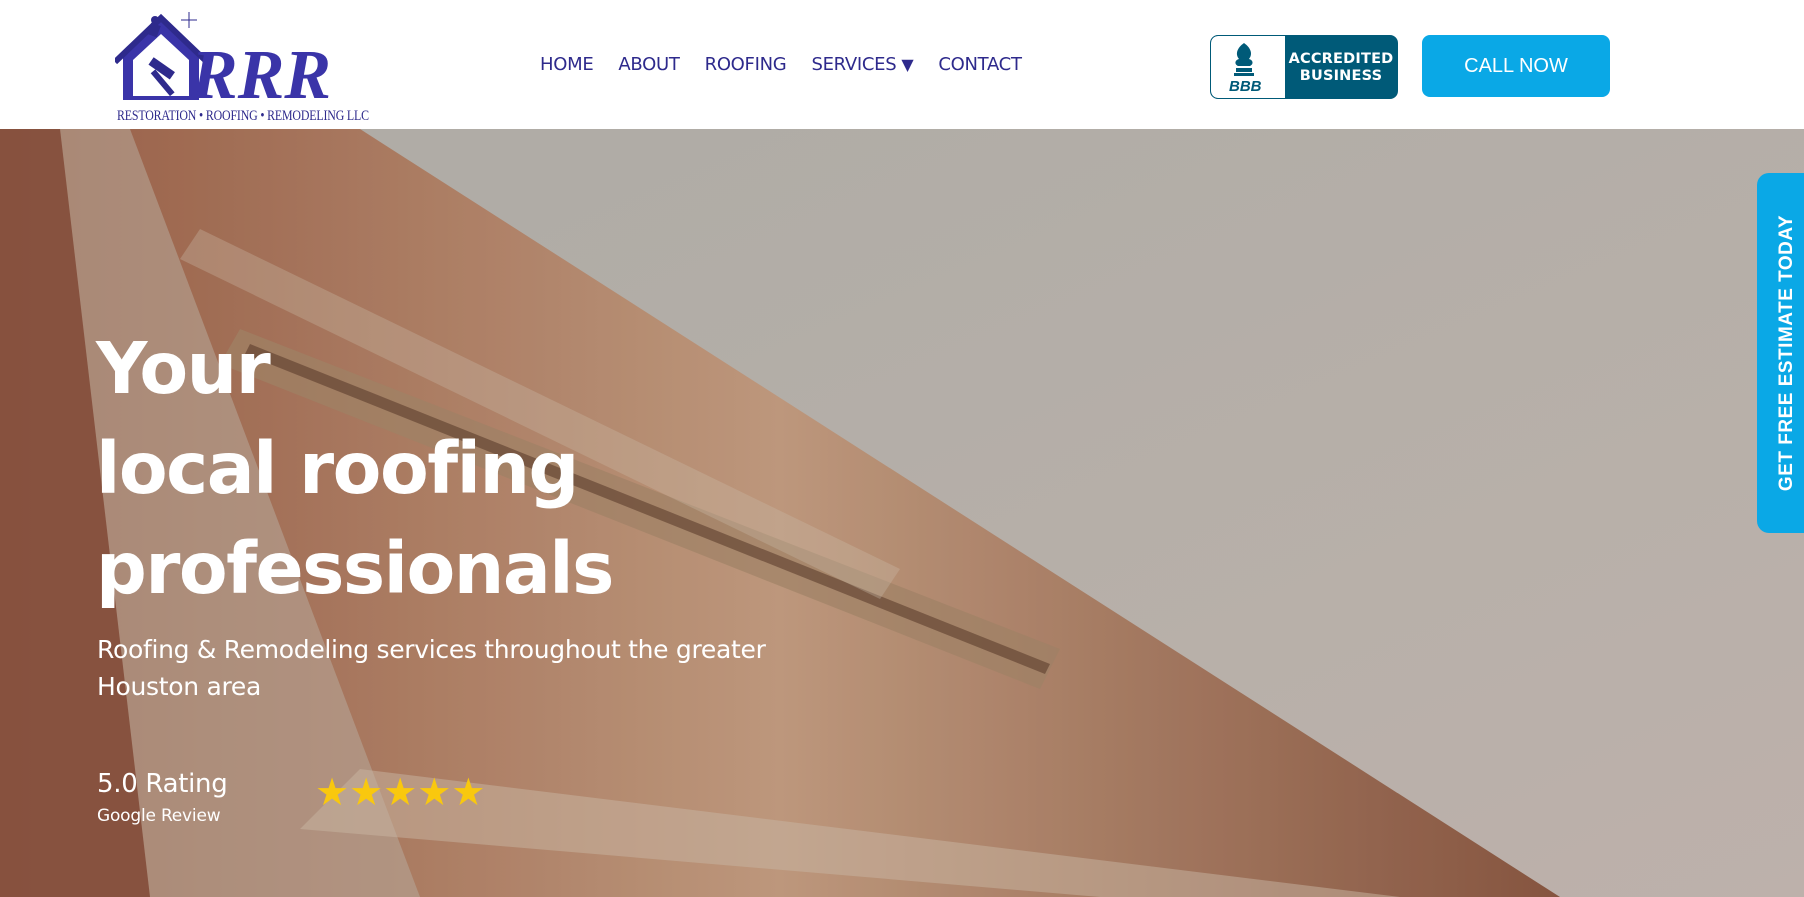 This screenshot has height=897, width=1804. I want to click on bbb-logo: BBB, so click(1248, 67).